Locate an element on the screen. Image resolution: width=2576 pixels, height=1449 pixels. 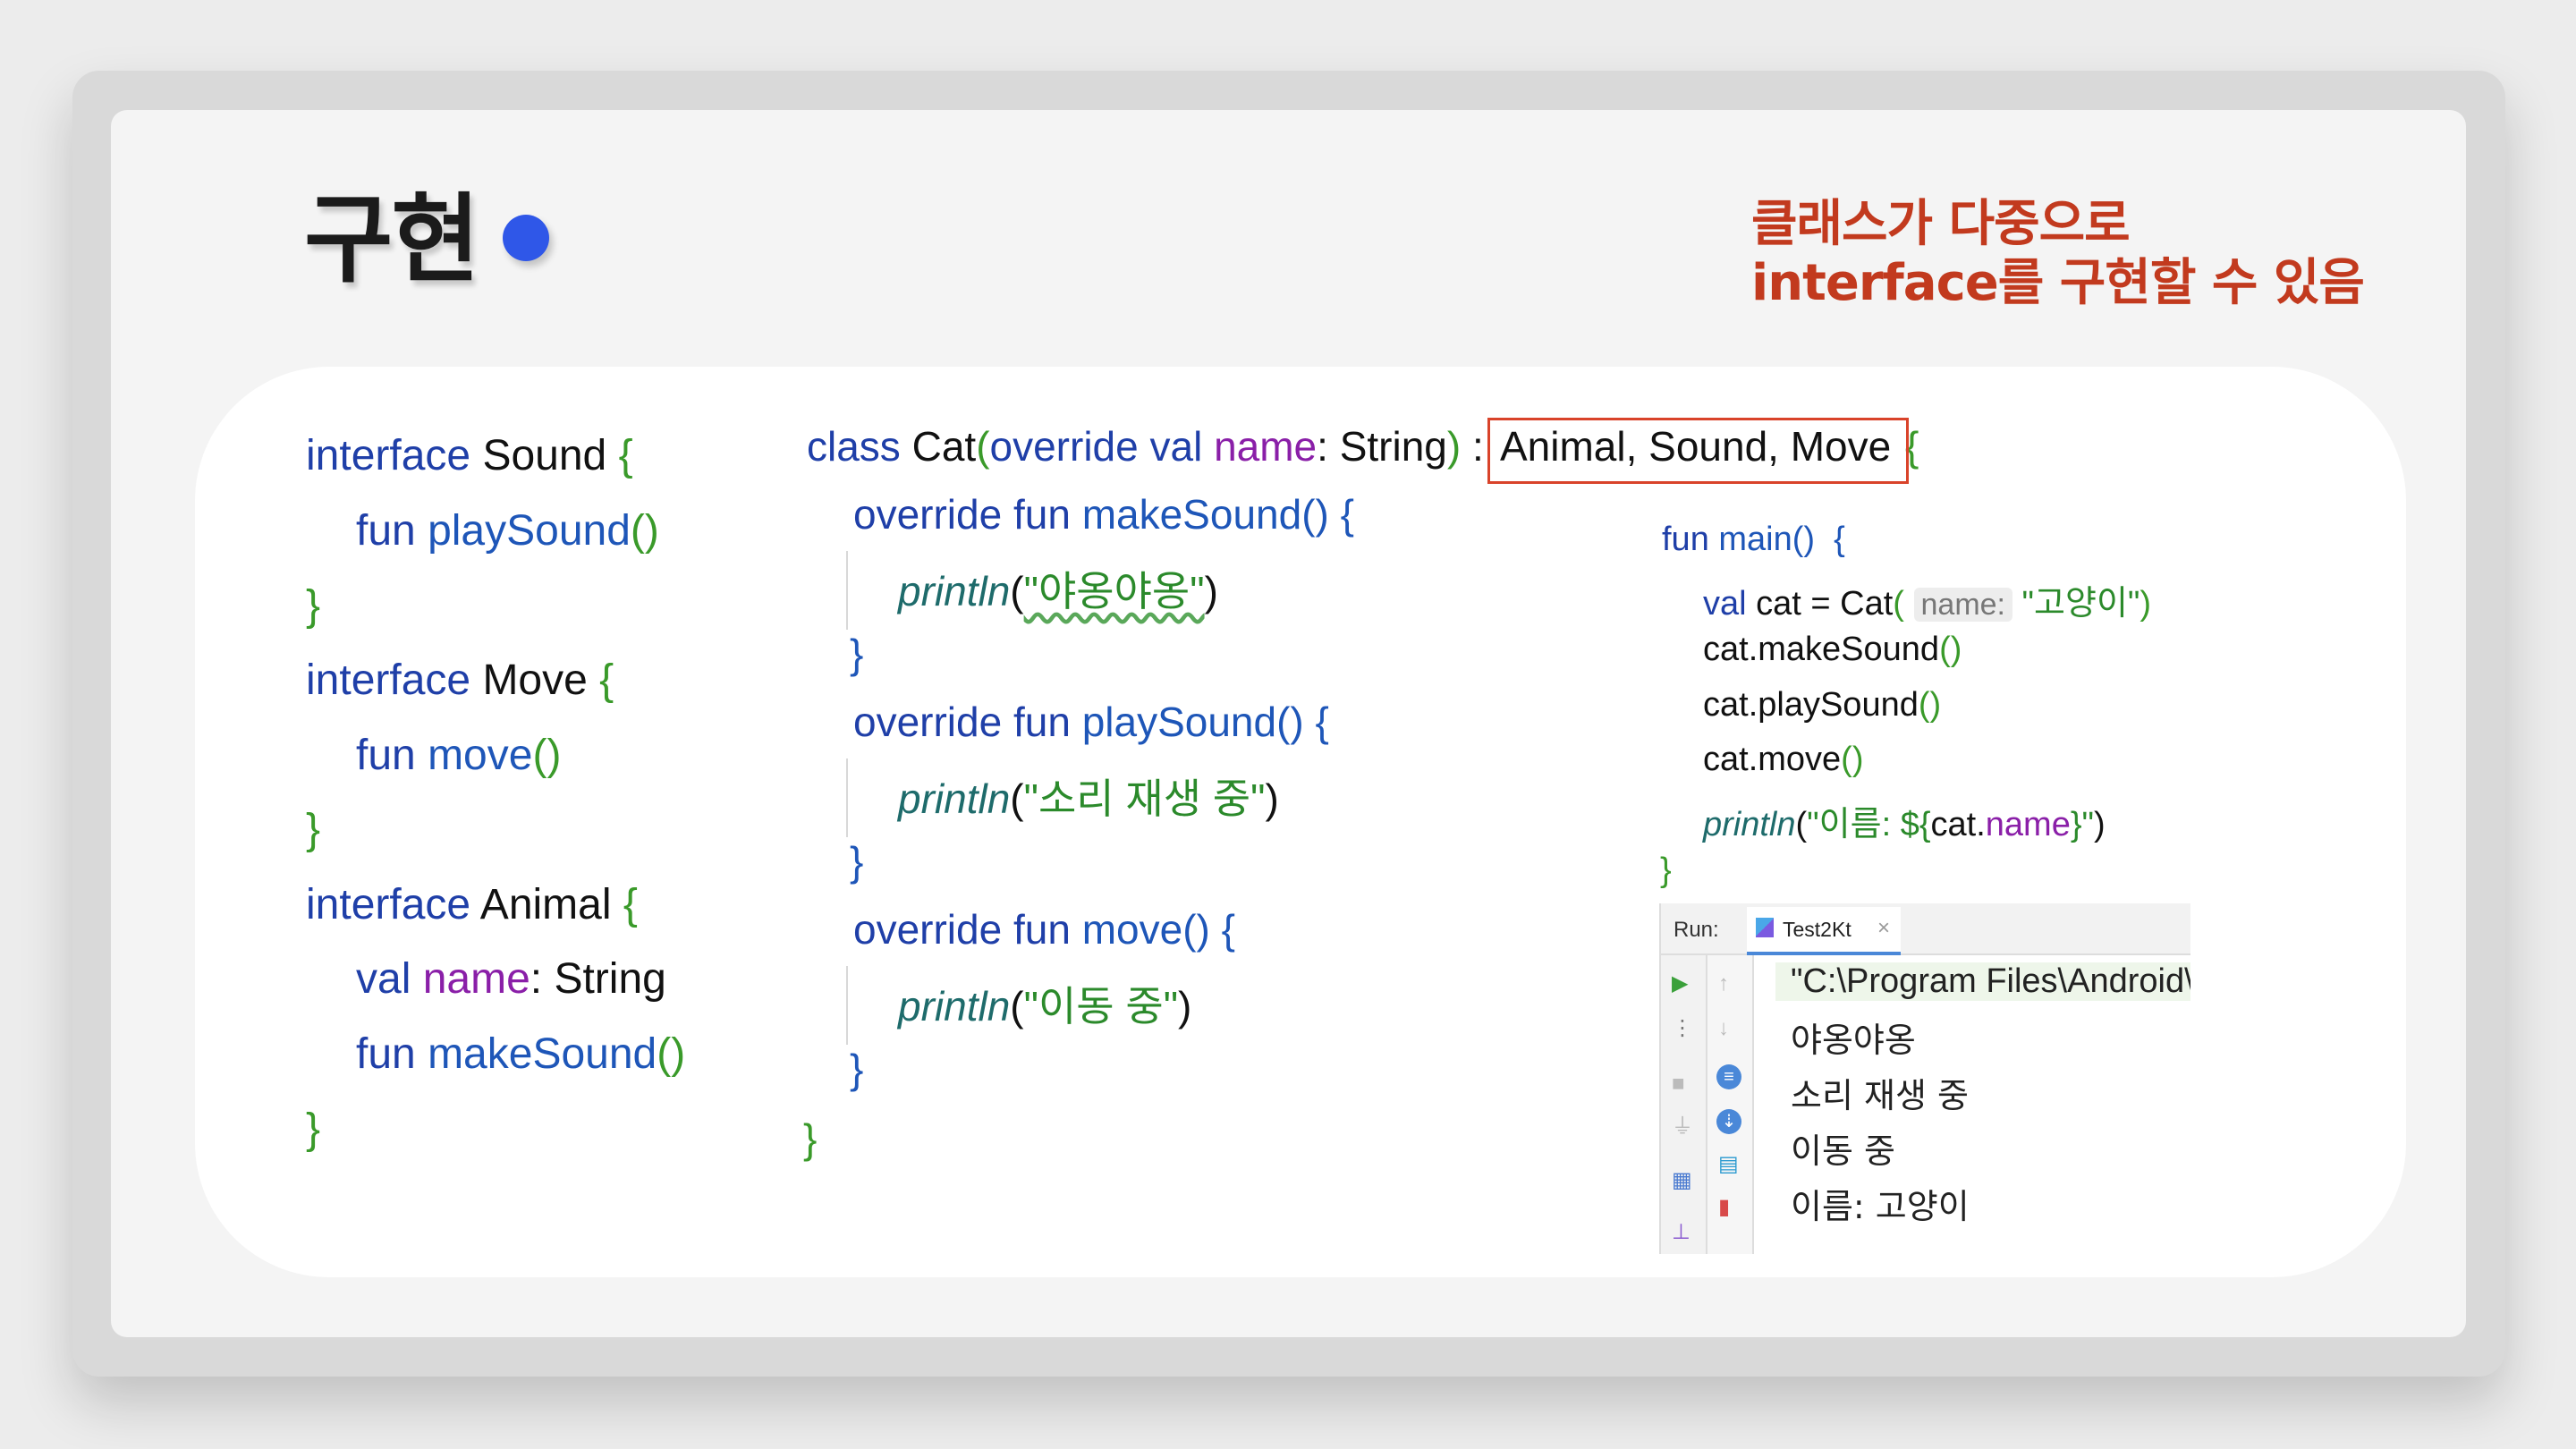
output-line: 야옹야옹 is located at coordinates (1853, 1040).